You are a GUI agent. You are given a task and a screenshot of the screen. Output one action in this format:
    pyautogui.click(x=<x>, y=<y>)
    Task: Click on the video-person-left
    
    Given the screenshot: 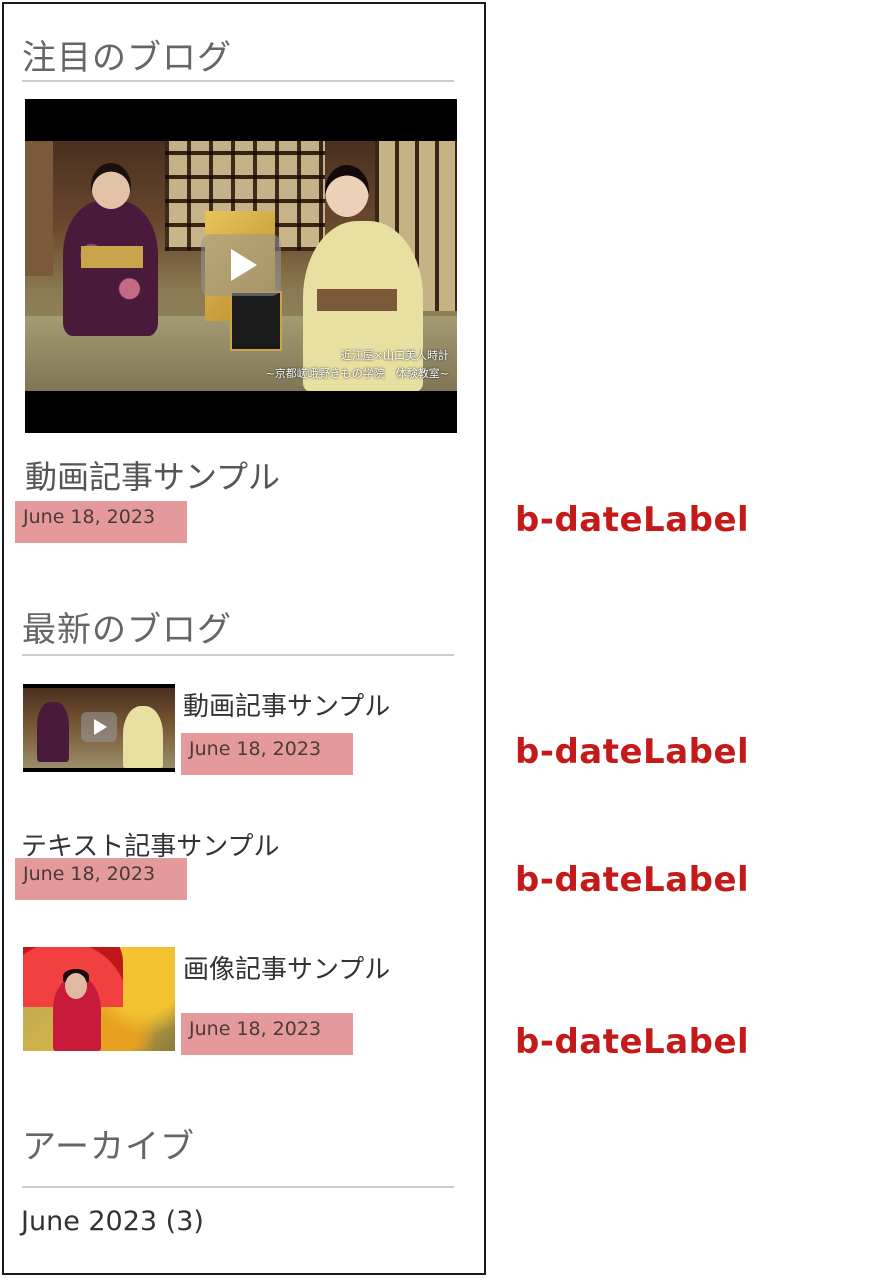 What is the action you would take?
    pyautogui.click(x=110, y=268)
    